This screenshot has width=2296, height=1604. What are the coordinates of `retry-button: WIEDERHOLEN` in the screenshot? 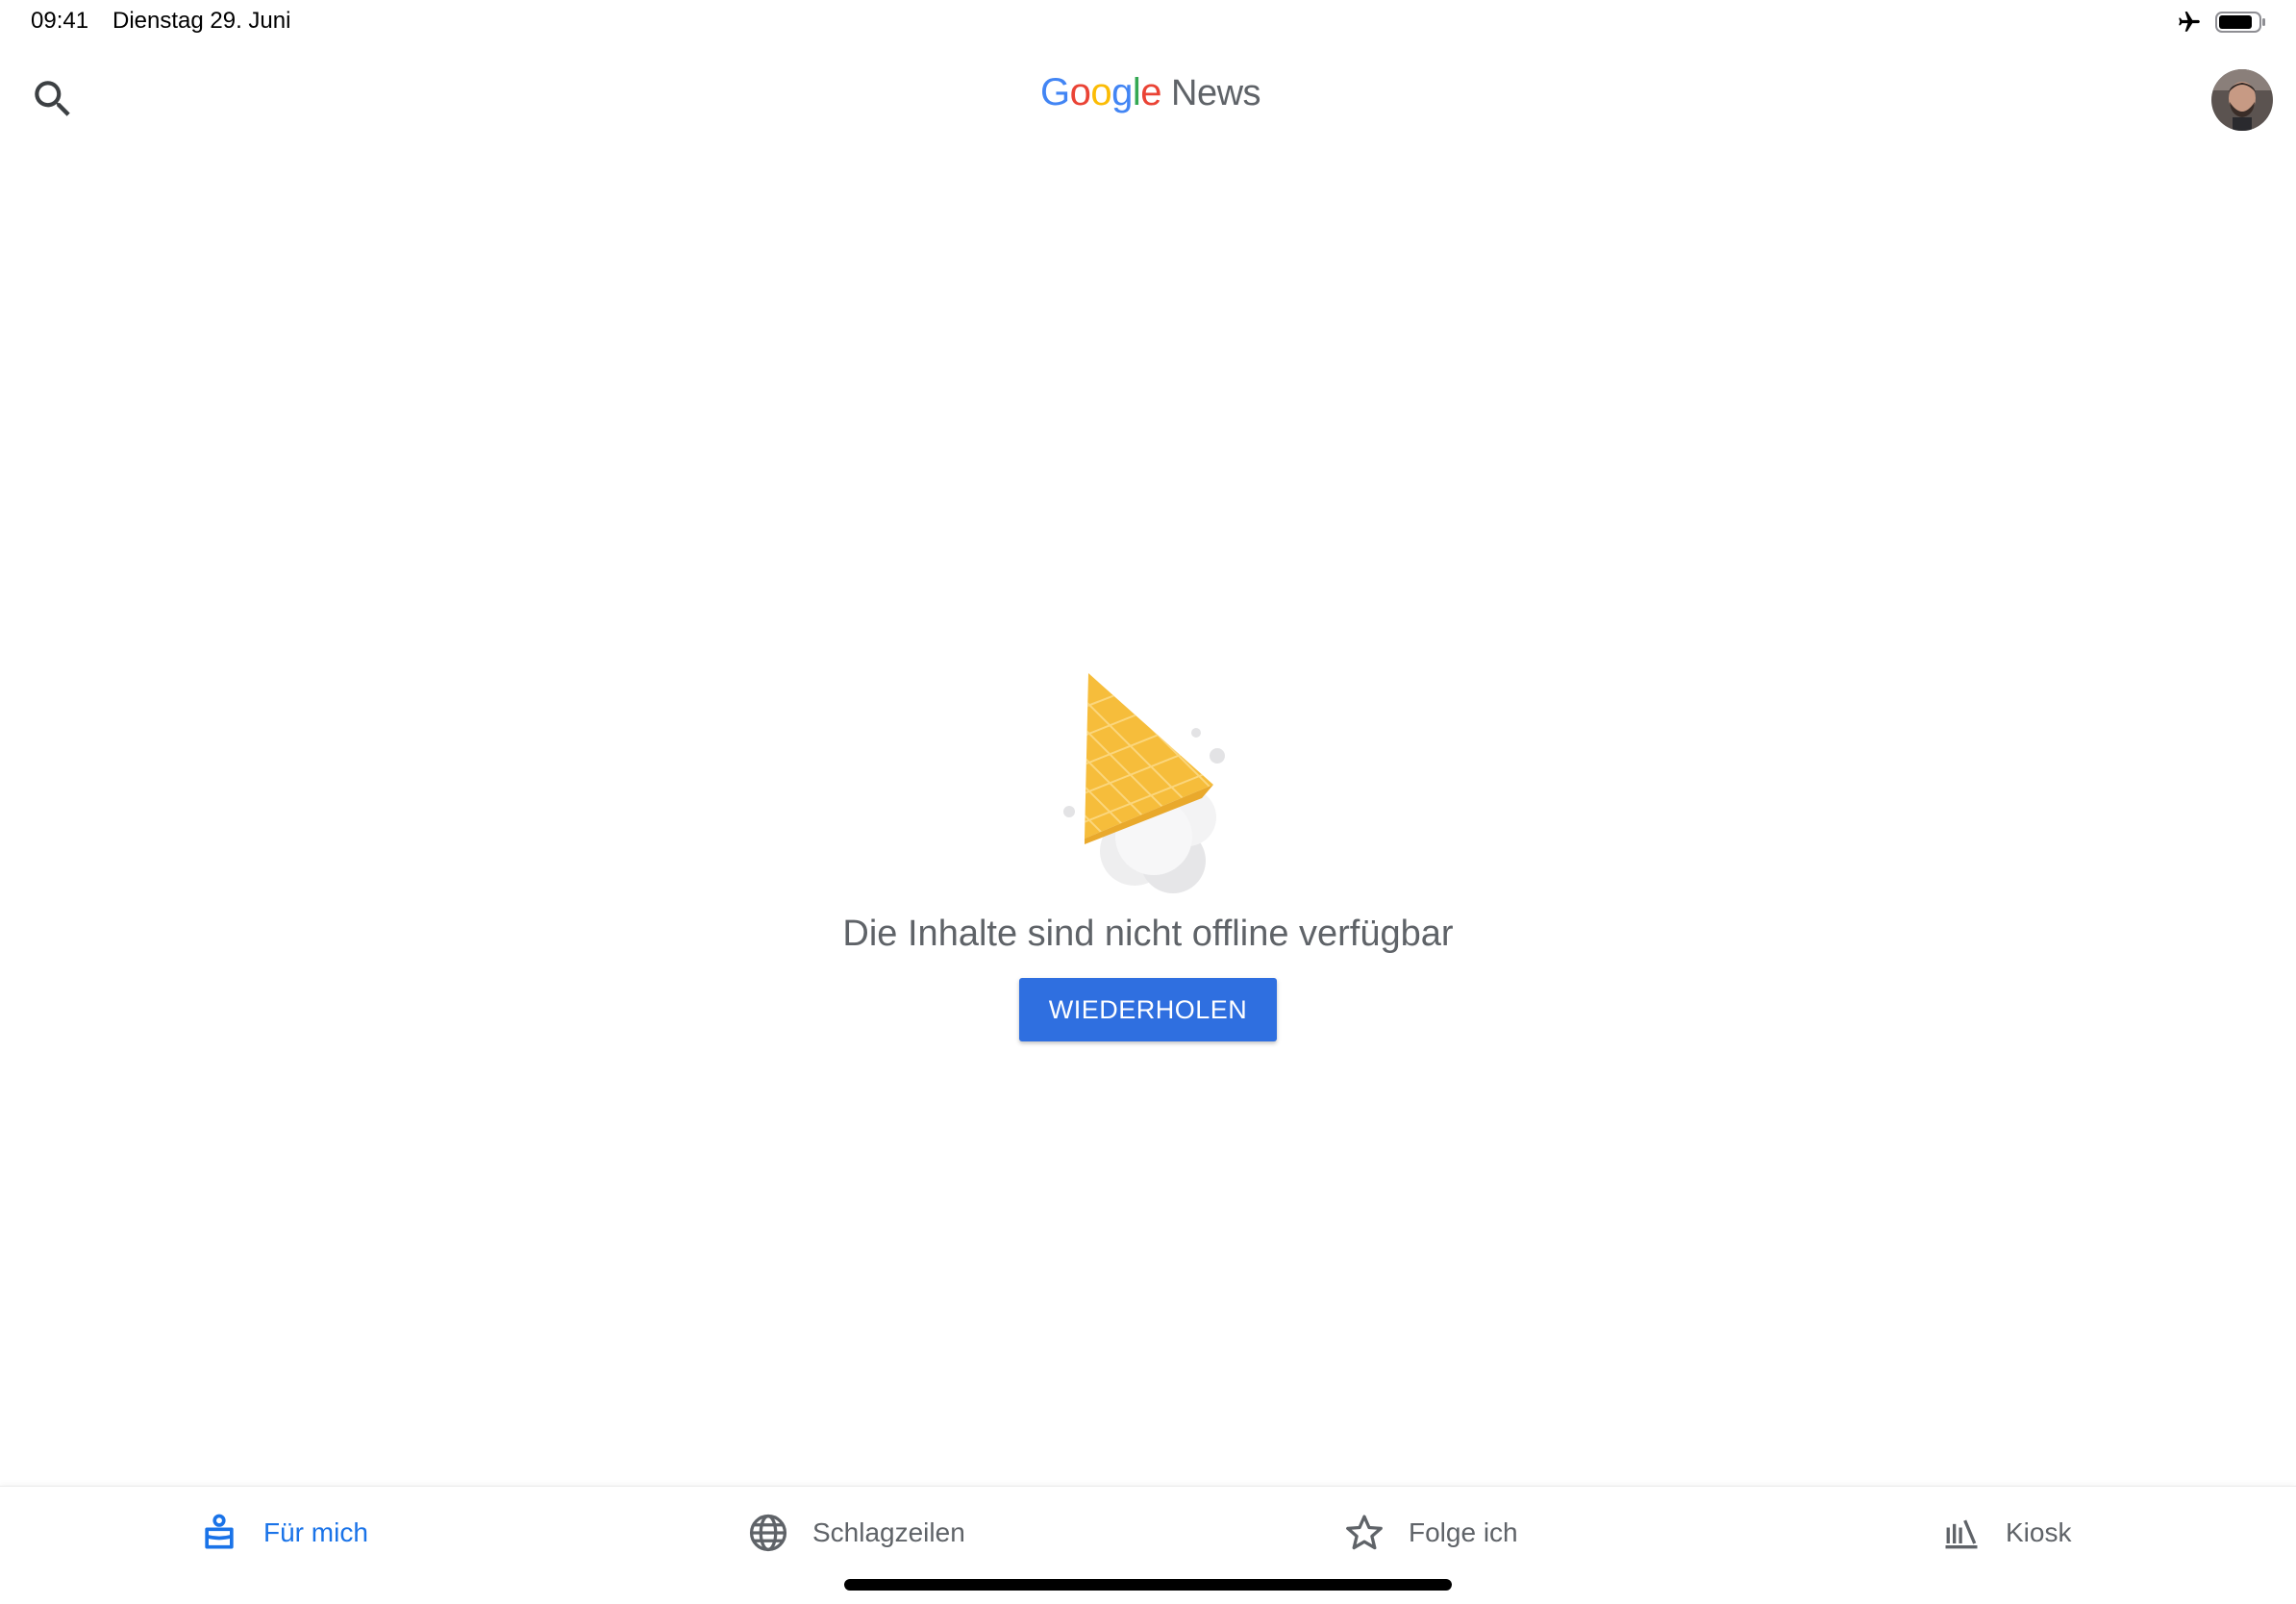 It's located at (1148, 1009).